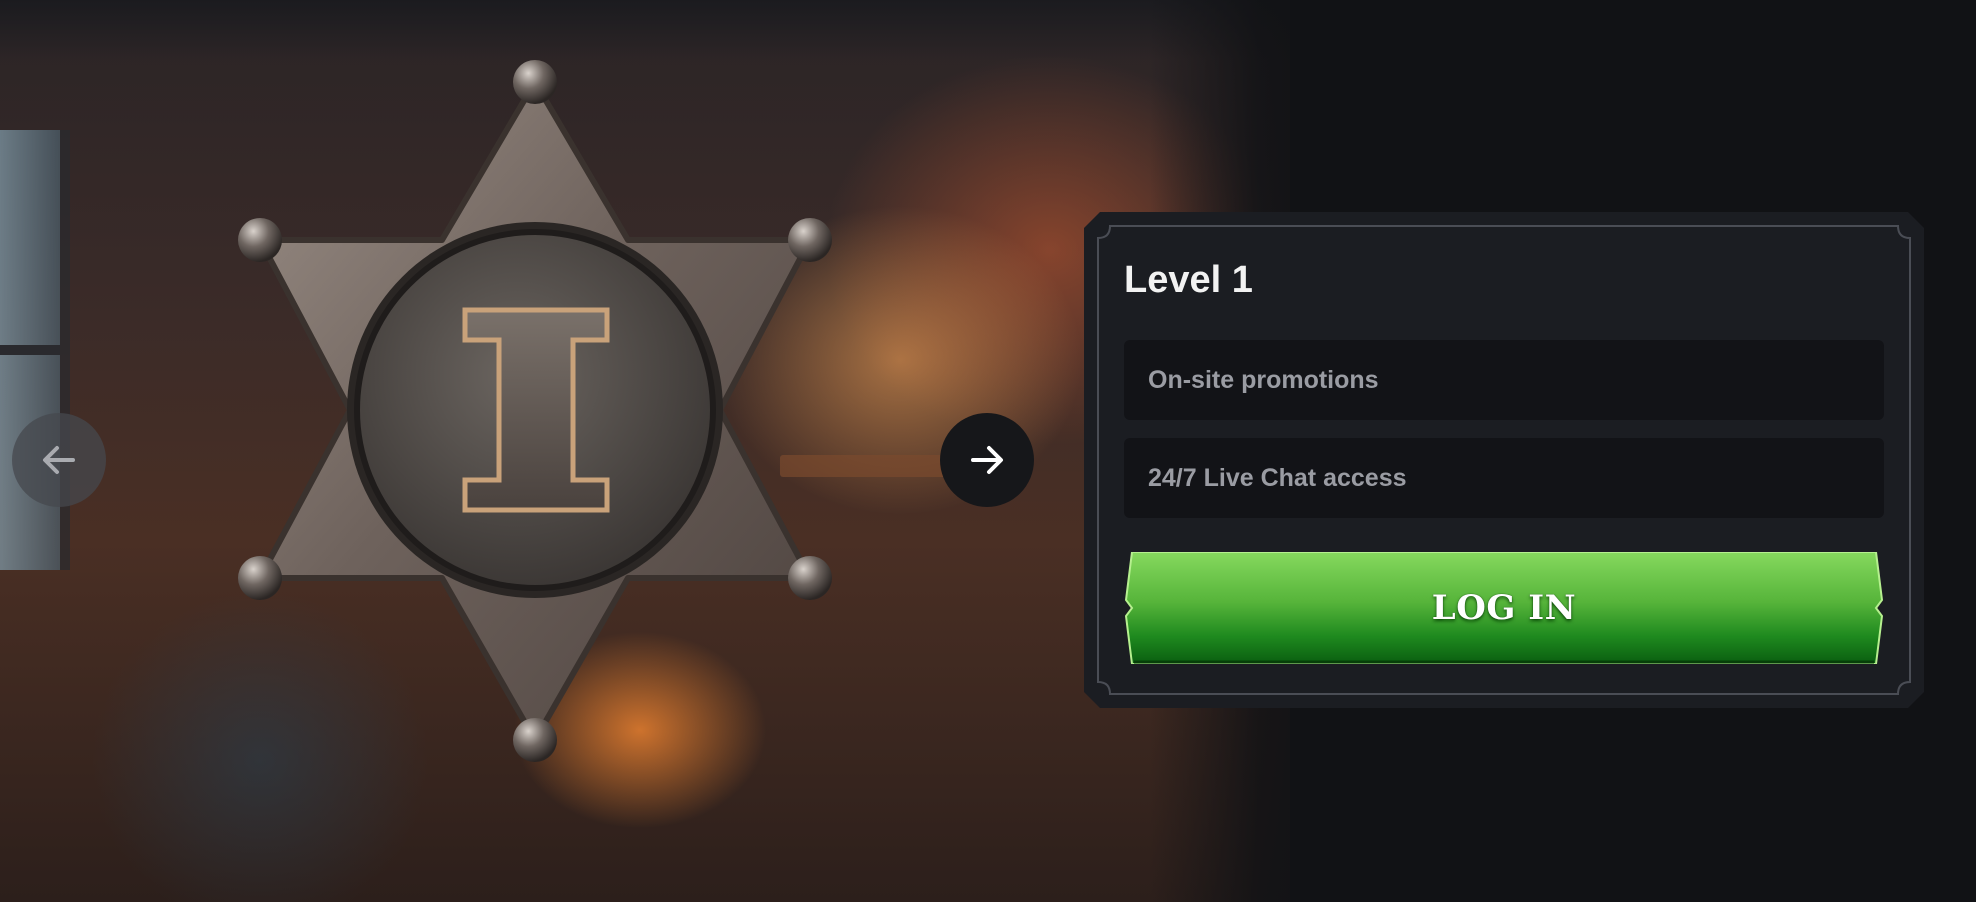 Image resolution: width=1976 pixels, height=902 pixels. What do you see at coordinates (1277, 477) in the screenshot?
I see `perk-label: 24/7 Live Chat access` at bounding box center [1277, 477].